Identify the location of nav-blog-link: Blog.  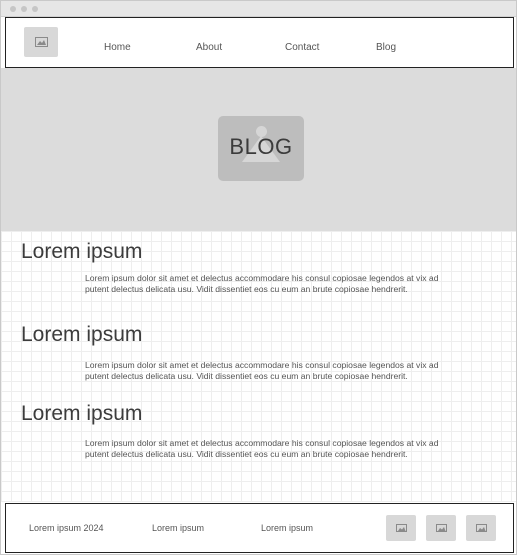
(386, 47).